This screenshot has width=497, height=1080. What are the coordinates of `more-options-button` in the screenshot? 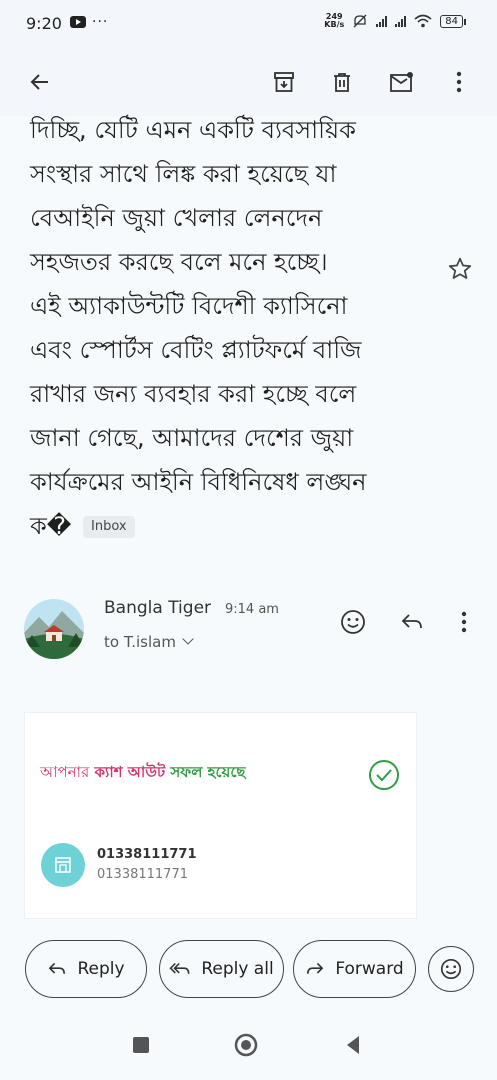 It's located at (459, 82).